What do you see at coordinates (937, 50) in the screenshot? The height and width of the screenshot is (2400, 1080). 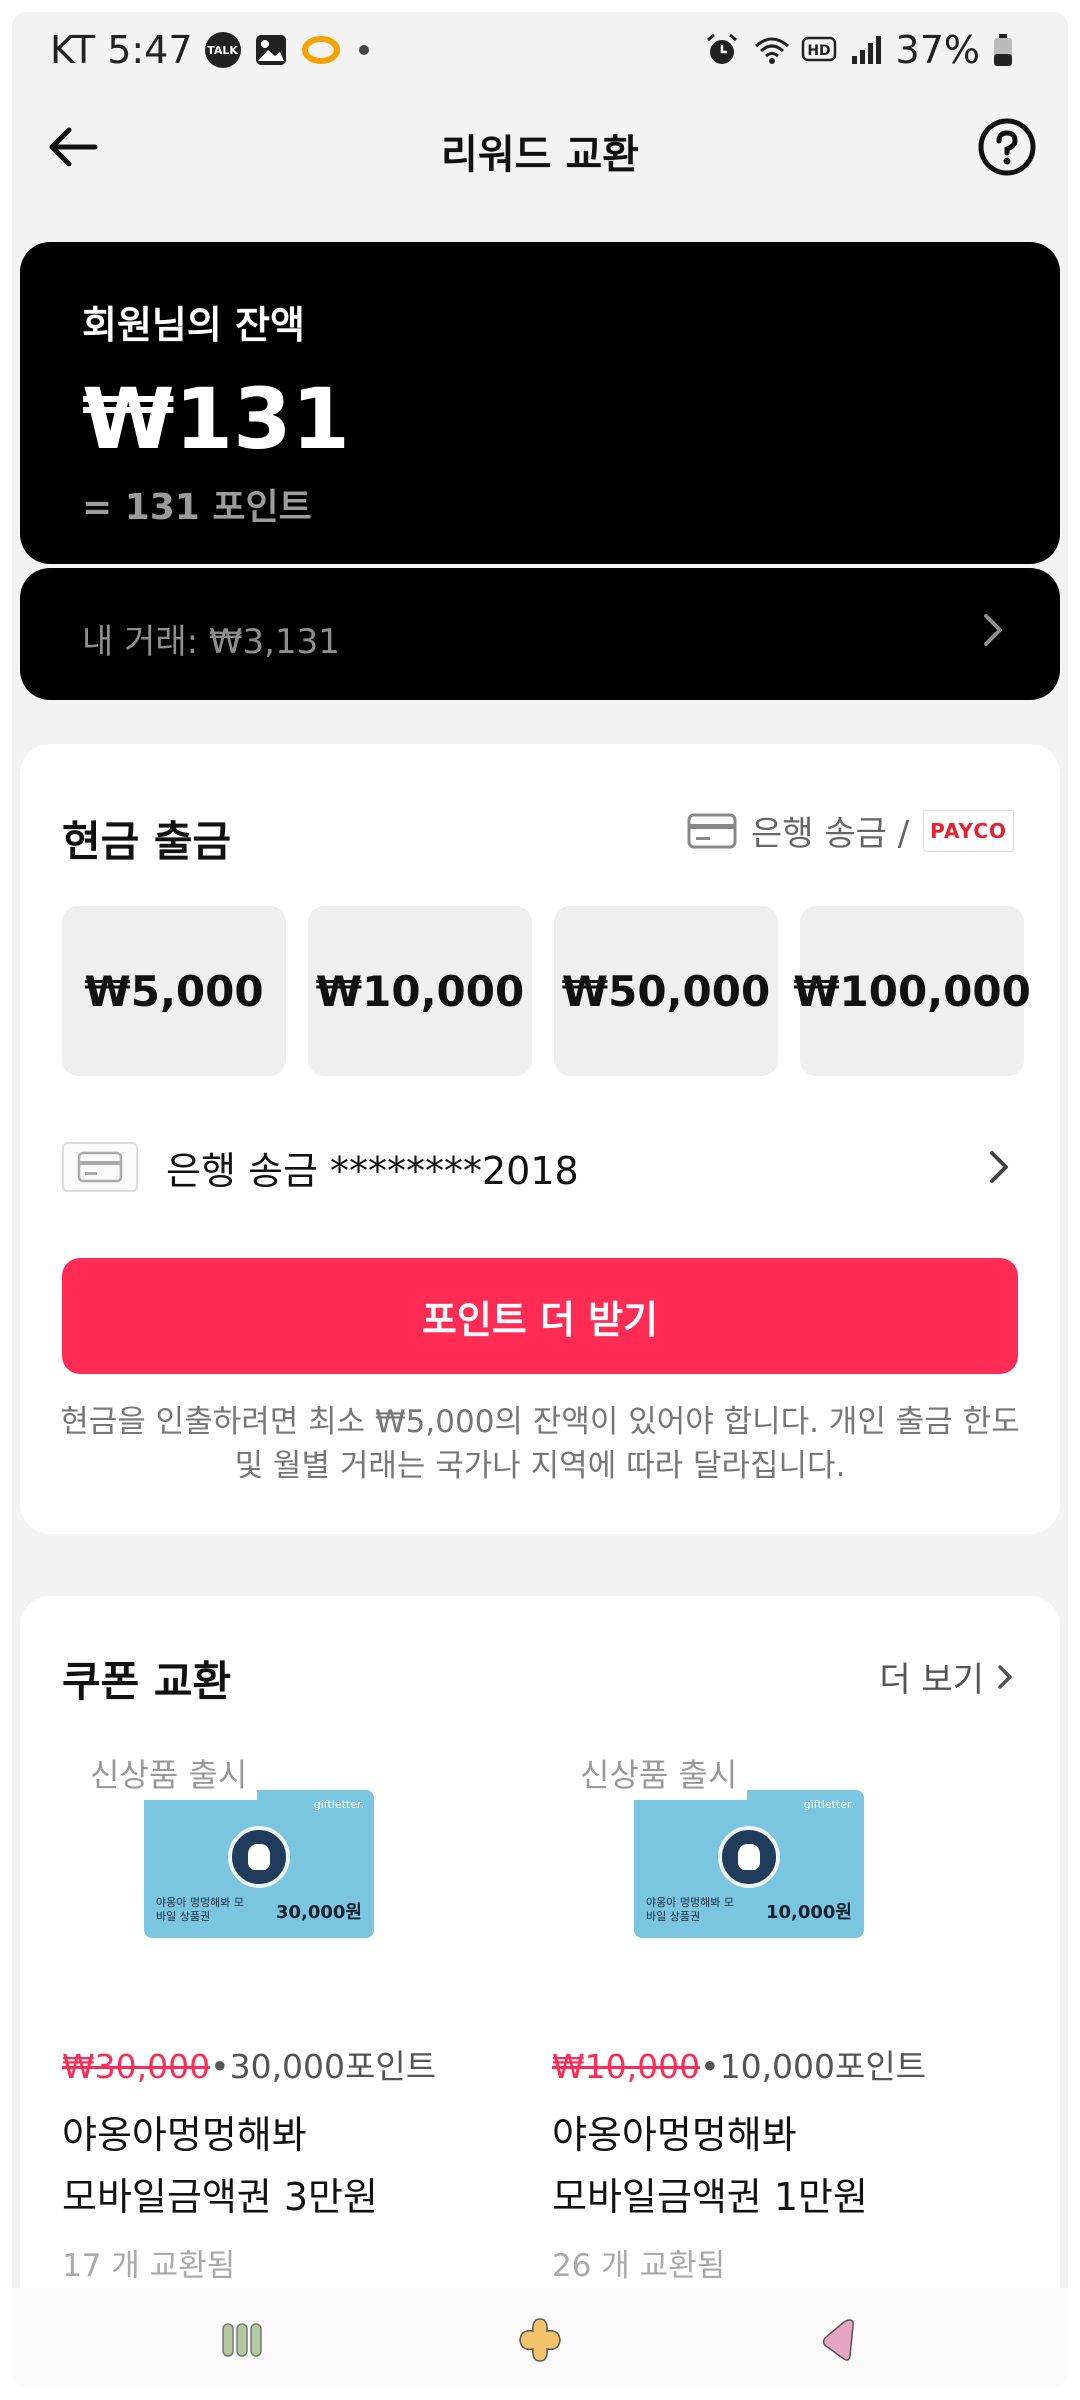 I see `battery-percent: 37%` at bounding box center [937, 50].